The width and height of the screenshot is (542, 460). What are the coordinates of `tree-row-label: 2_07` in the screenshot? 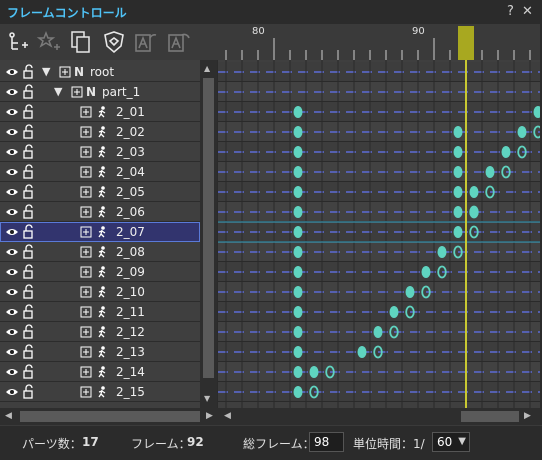 It's located at (130, 232).